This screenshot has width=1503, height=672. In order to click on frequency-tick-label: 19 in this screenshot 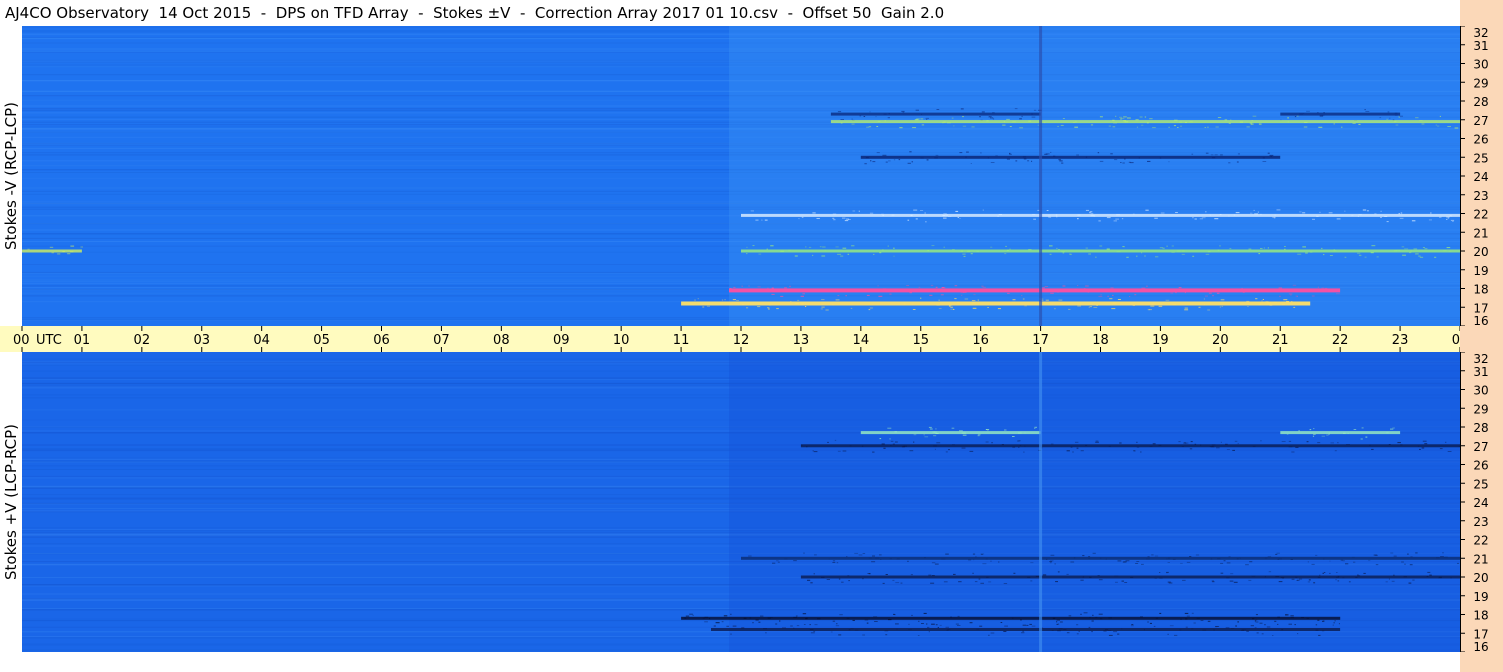, I will do `click(1480, 271)`.